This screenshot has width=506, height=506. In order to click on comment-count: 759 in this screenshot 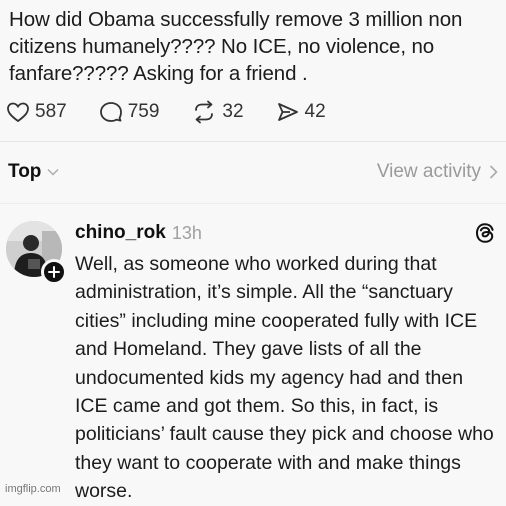, I will do `click(143, 111)`.